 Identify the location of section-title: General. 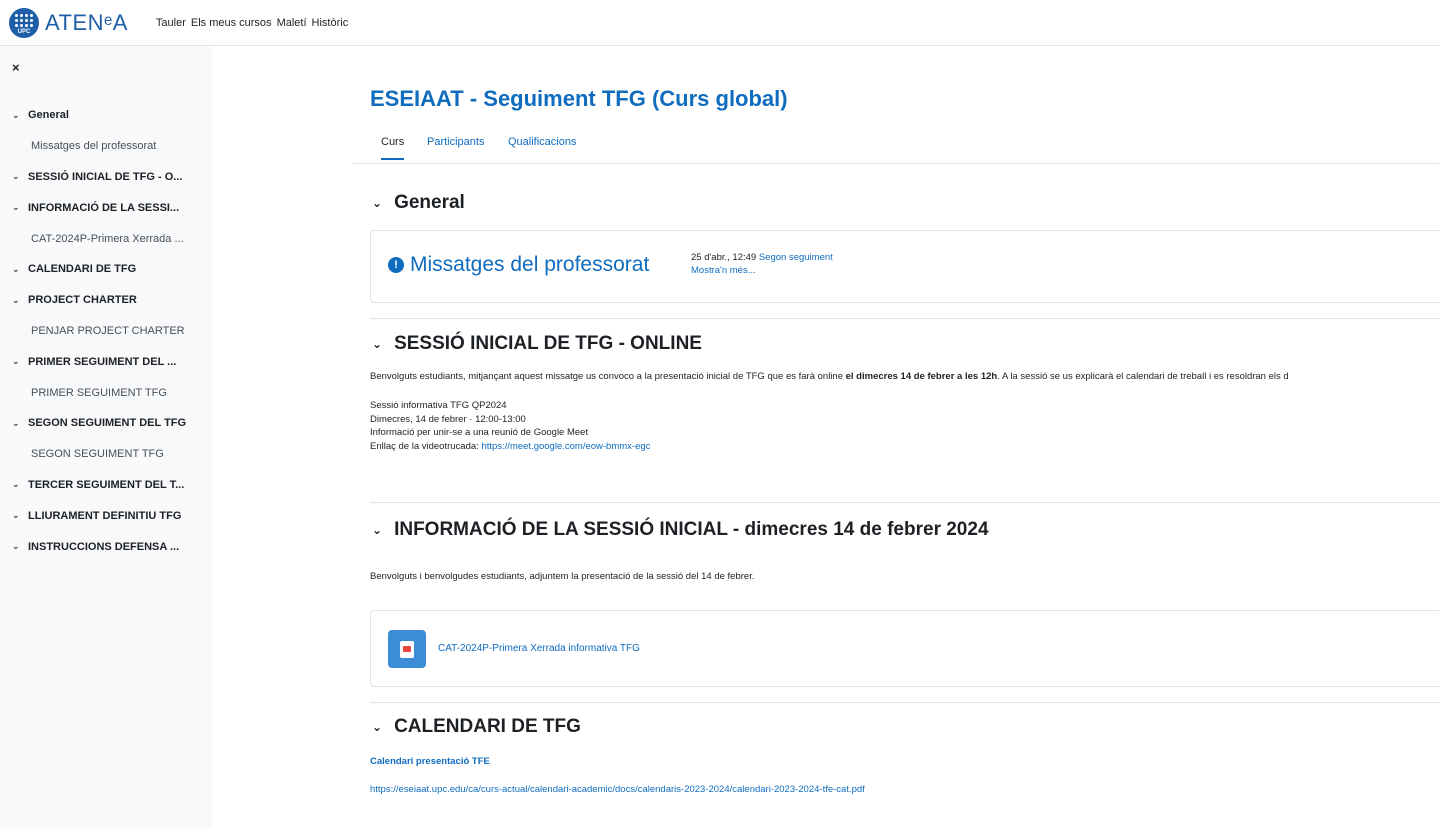
(429, 202).